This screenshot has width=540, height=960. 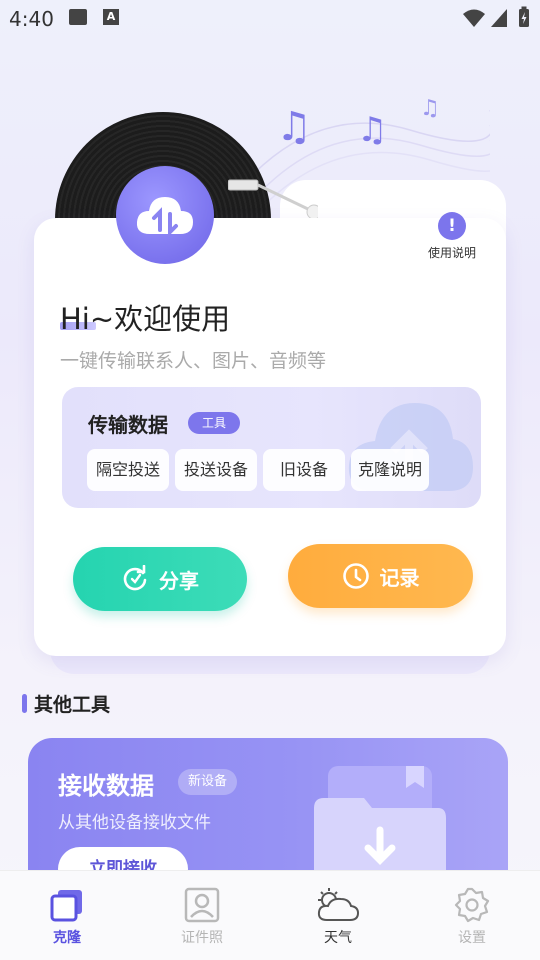 What do you see at coordinates (78, 17) in the screenshot?
I see `gallery-notification-icon` at bounding box center [78, 17].